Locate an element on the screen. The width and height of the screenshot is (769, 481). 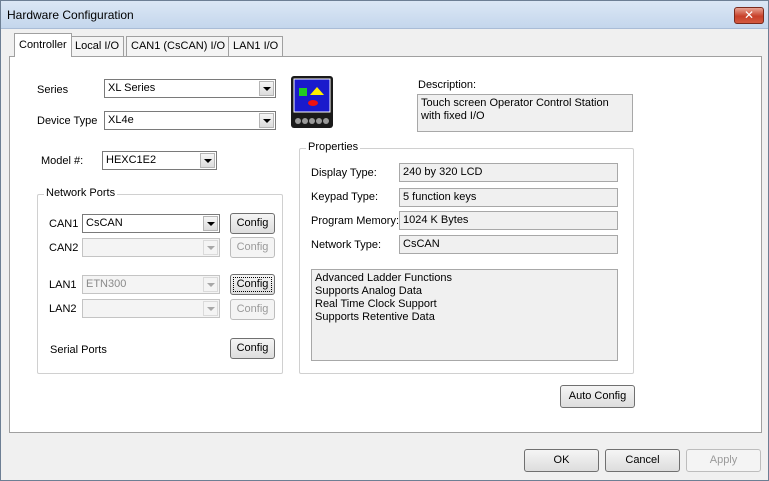
serial-ports-config-button: Config is located at coordinates (252, 348).